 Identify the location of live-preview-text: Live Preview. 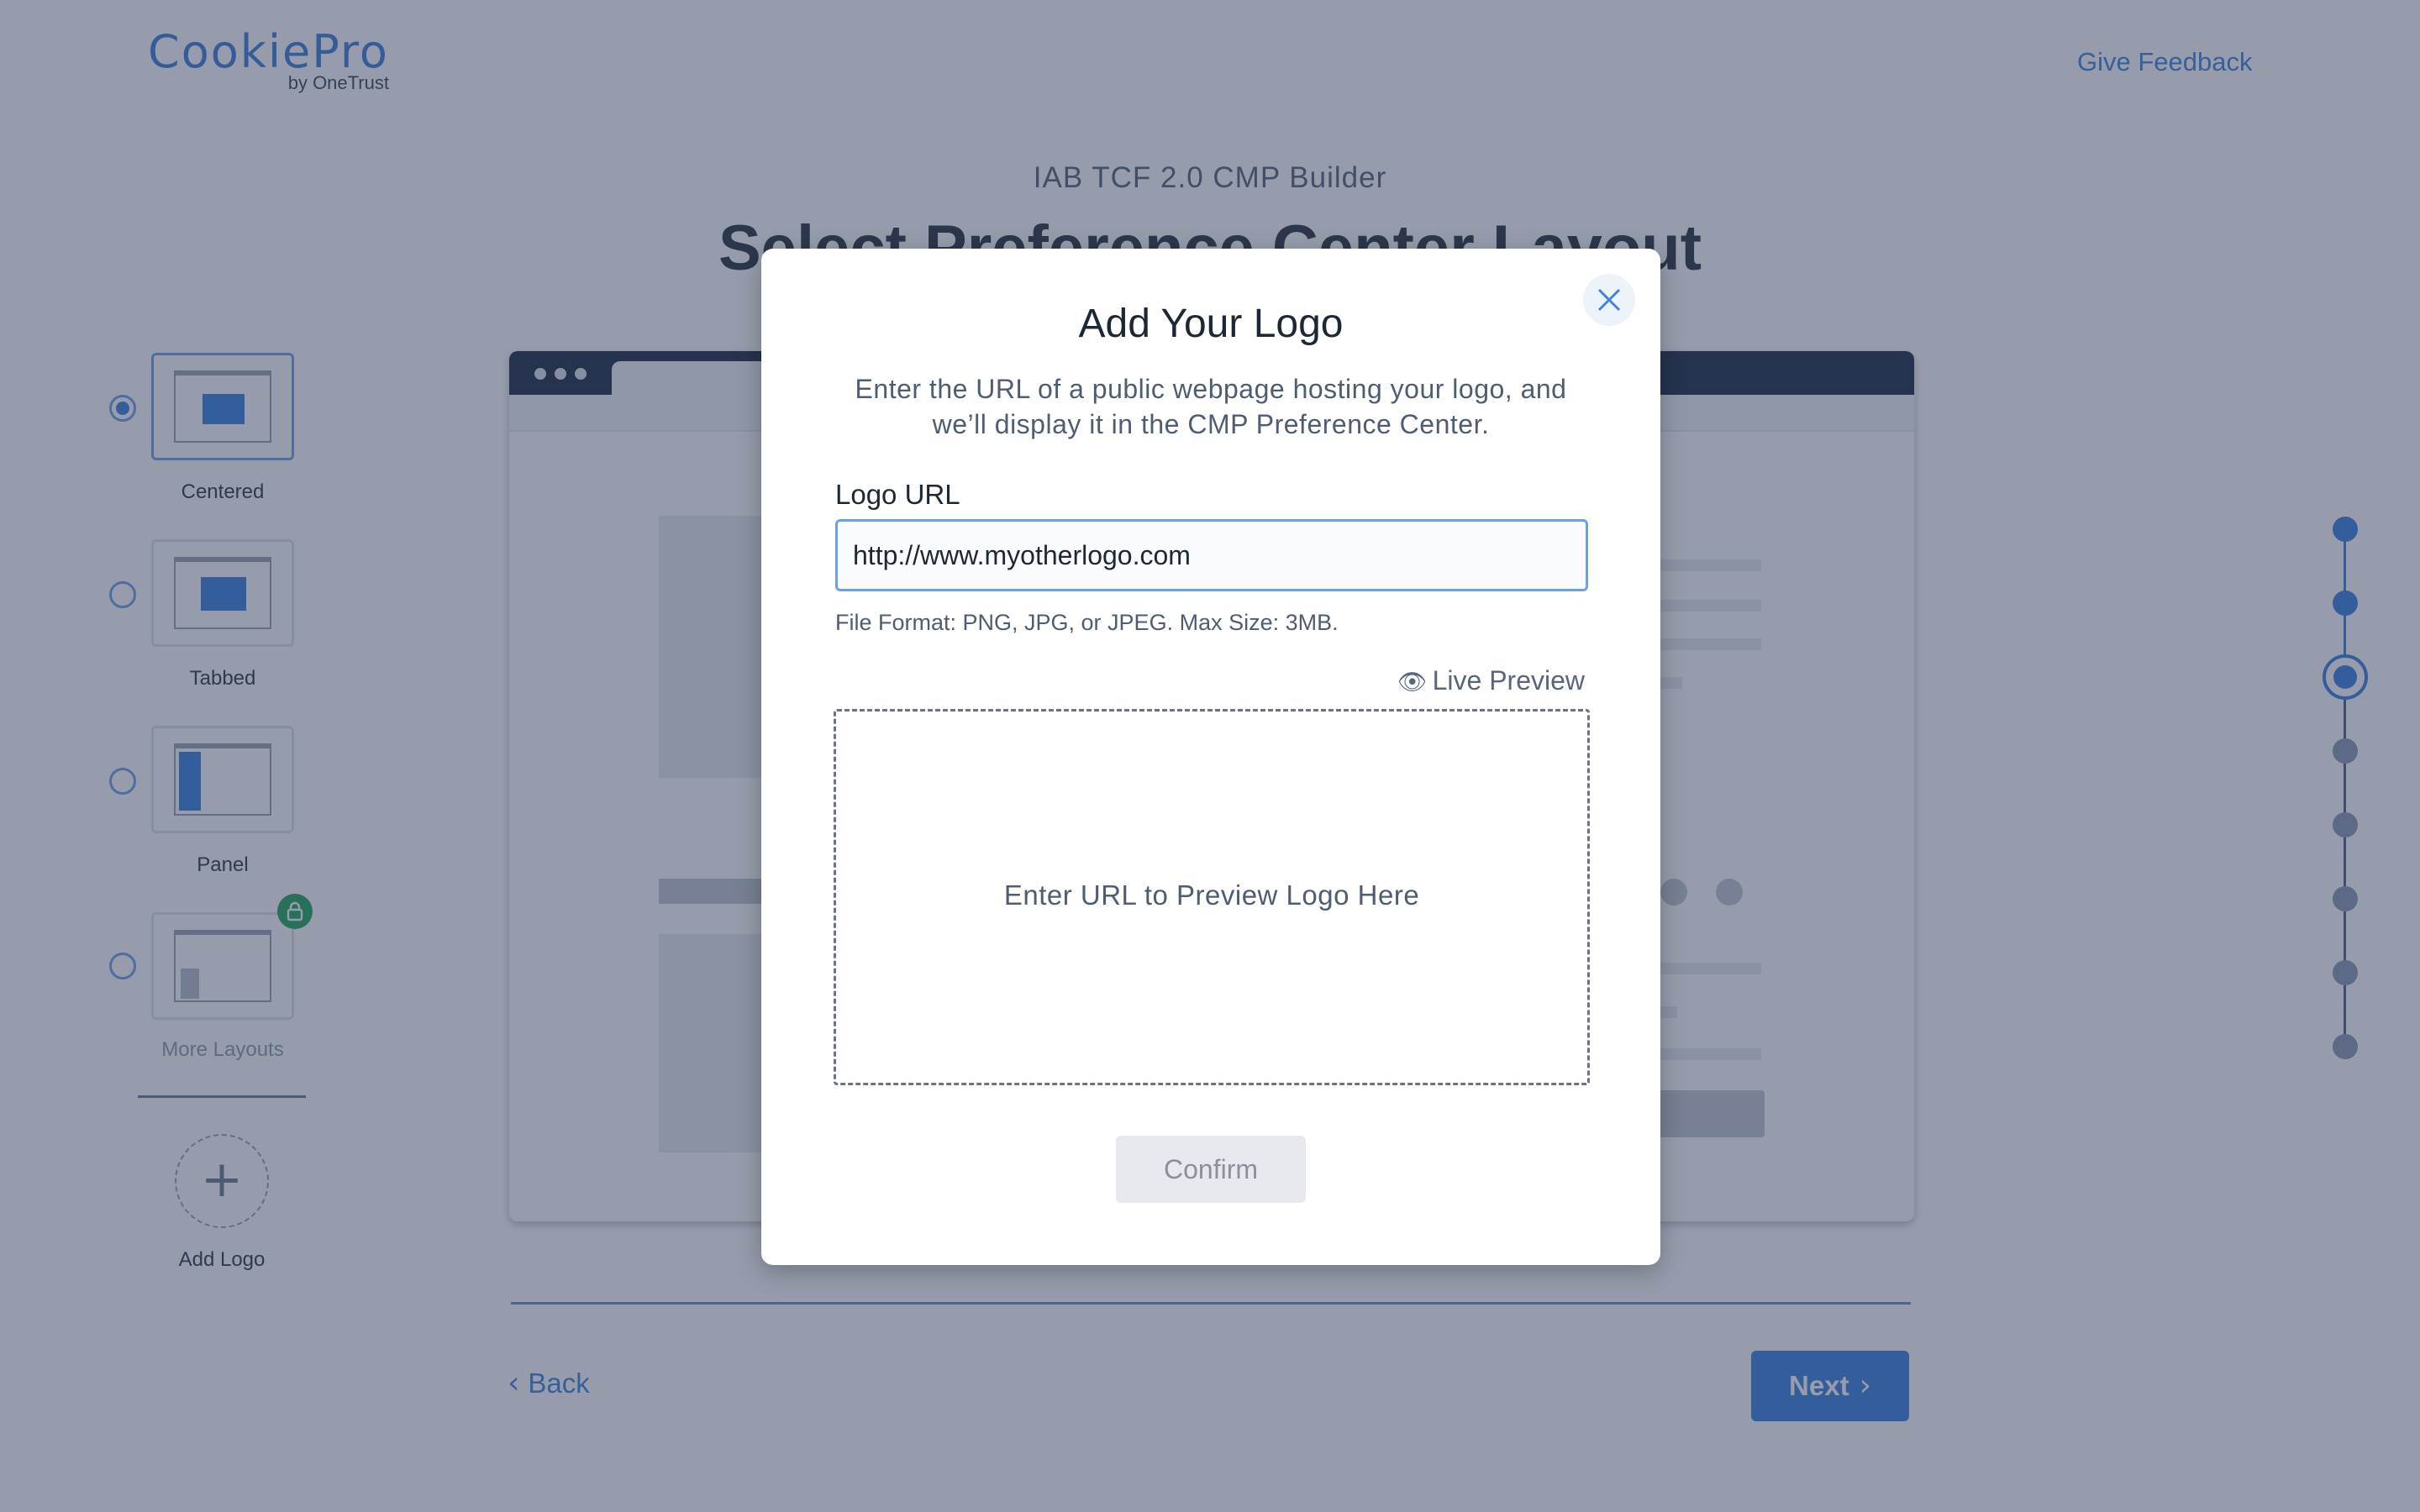
(1508, 680).